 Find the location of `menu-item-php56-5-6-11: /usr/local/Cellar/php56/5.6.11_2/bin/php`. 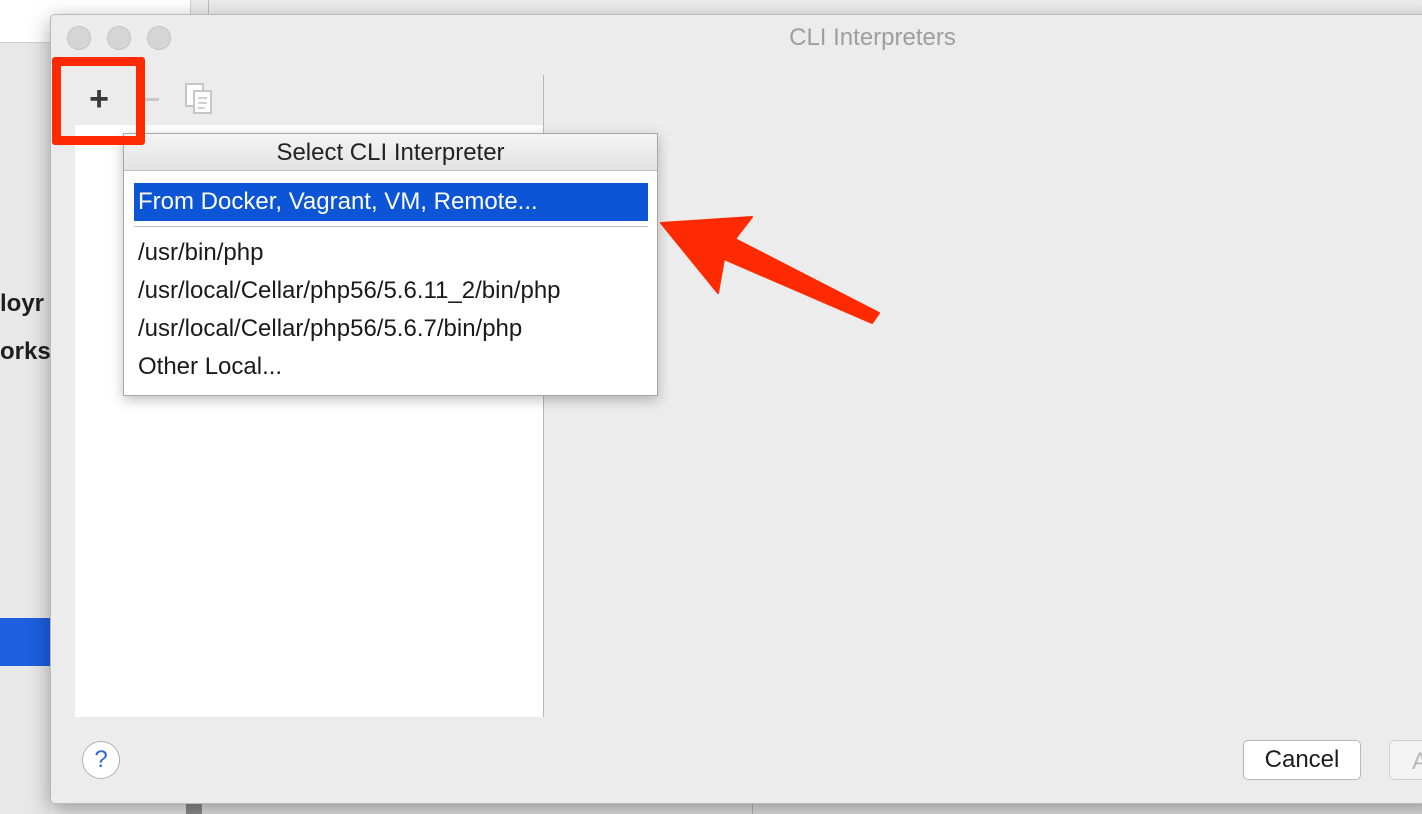

menu-item-php56-5-6-11: /usr/local/Cellar/php56/5.6.11_2/bin/php is located at coordinates (391, 291).